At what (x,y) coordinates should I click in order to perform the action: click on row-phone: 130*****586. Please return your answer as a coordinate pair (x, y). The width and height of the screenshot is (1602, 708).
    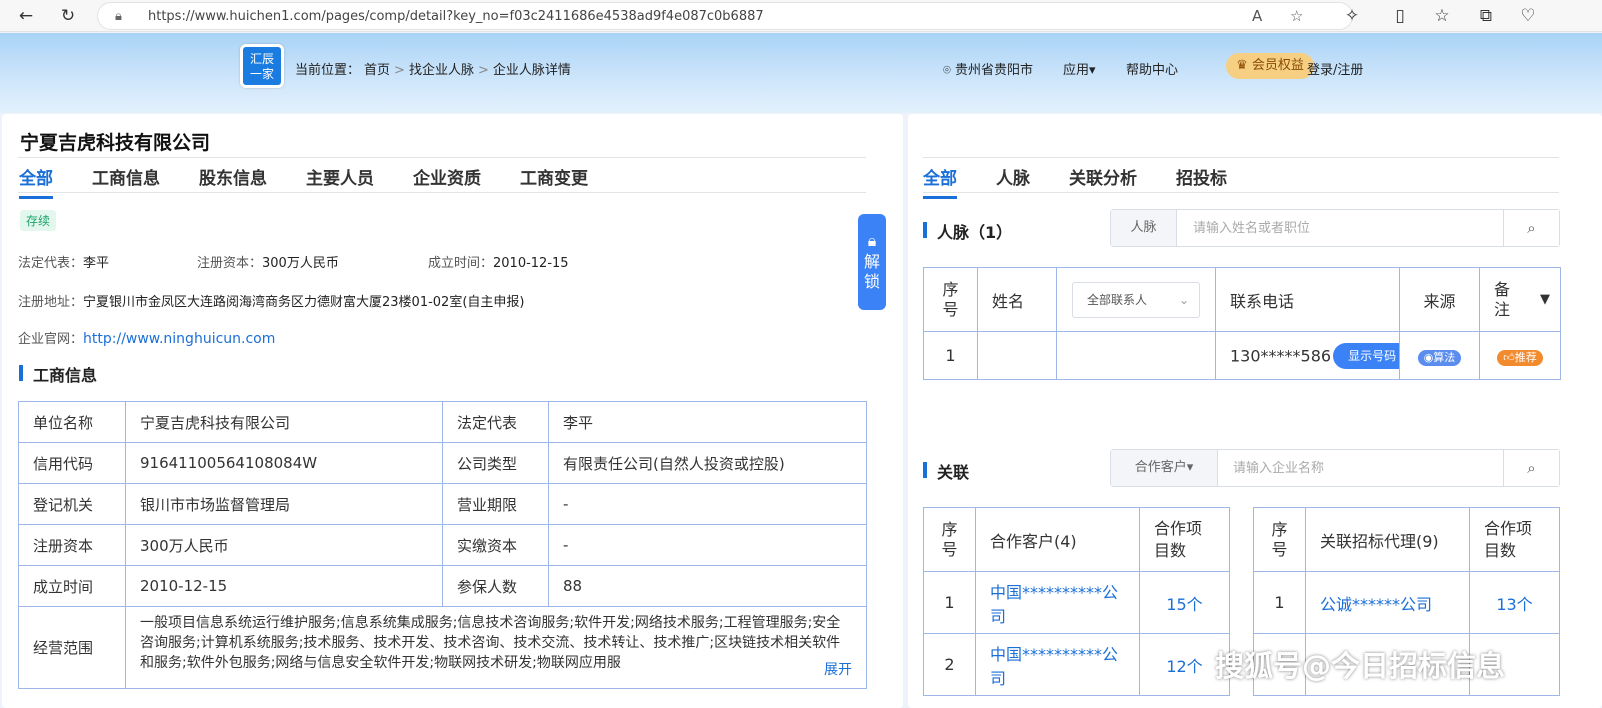
    Looking at the image, I should click on (1281, 355).